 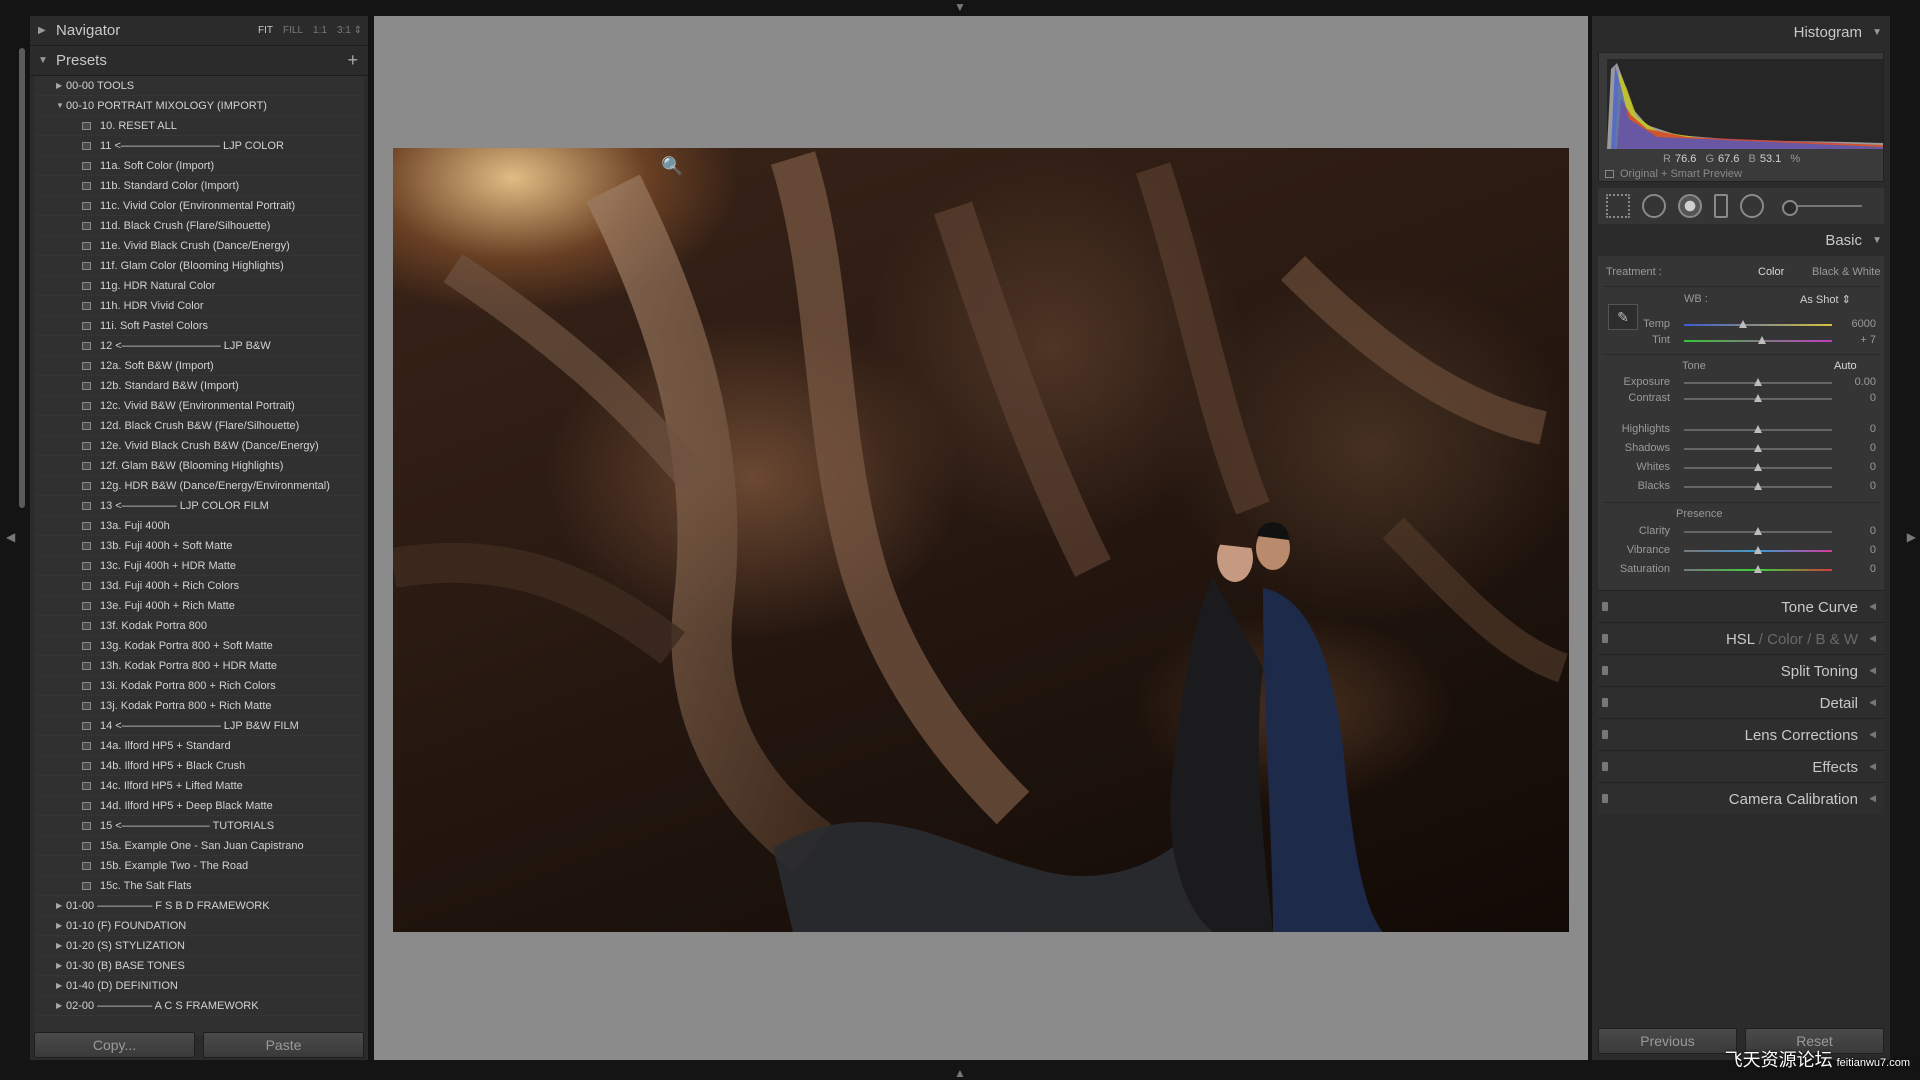 I want to click on shadows-track, so click(x=1758, y=448).